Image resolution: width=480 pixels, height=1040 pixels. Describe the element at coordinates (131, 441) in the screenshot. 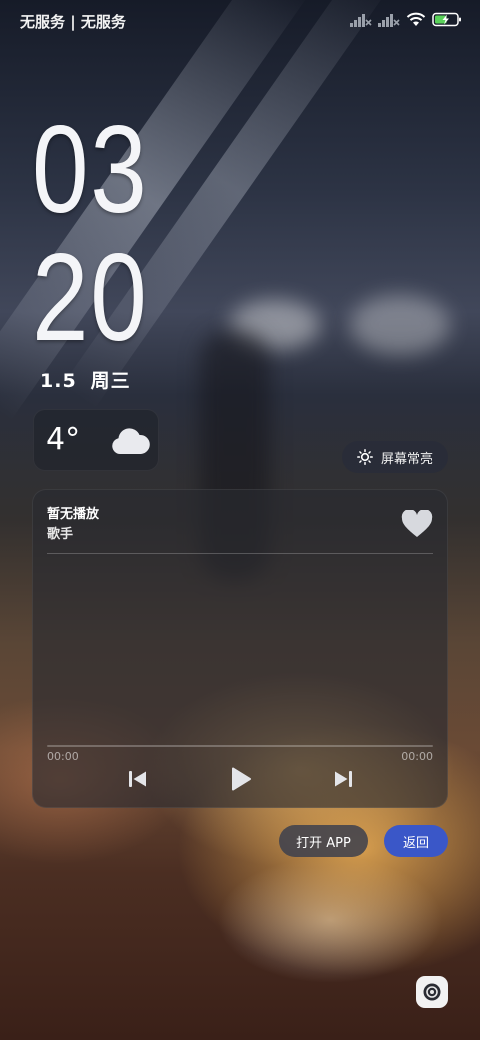

I see `cloud-icon` at that location.